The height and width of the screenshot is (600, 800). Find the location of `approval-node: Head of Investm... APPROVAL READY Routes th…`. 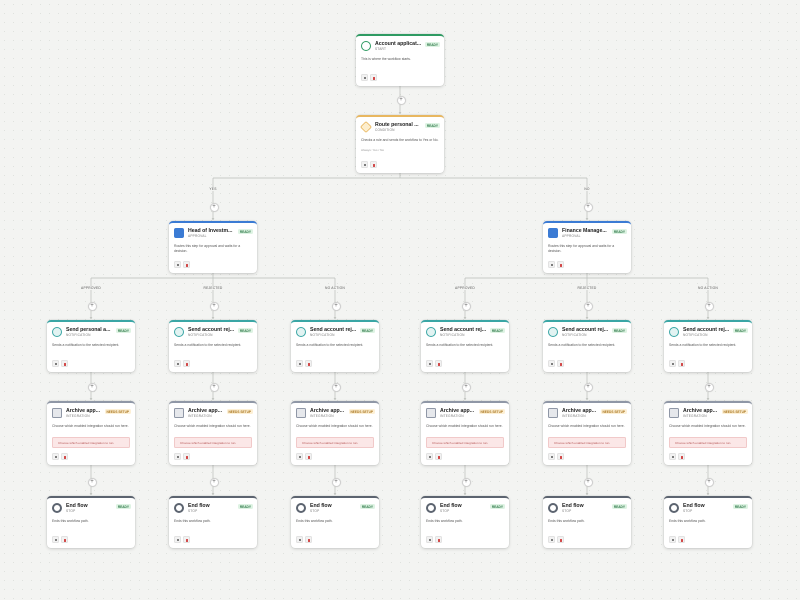

approval-node: Head of Investm... APPROVAL READY Routes th… is located at coordinates (213, 247).